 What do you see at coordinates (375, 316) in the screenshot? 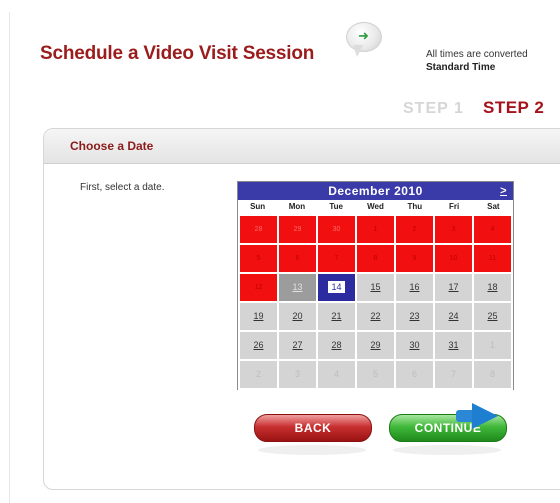
I see `calendar-day: 22` at bounding box center [375, 316].